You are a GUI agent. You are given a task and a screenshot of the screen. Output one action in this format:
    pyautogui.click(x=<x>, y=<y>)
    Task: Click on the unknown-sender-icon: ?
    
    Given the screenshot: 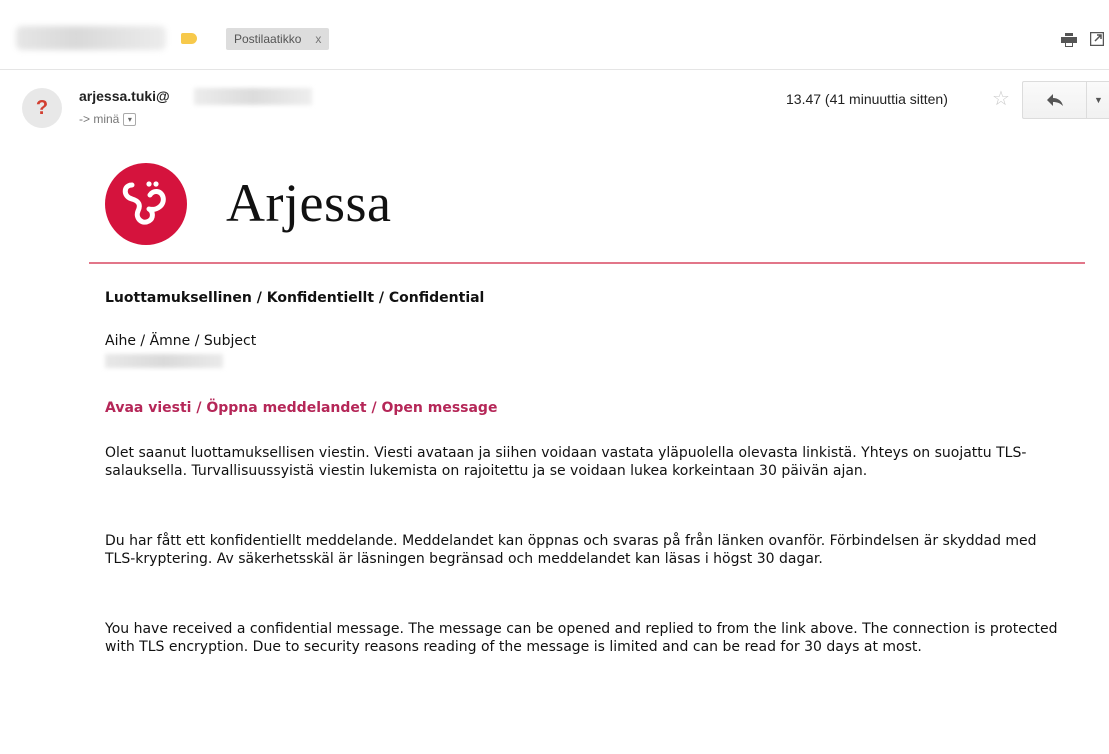 What is the action you would take?
    pyautogui.click(x=42, y=107)
    